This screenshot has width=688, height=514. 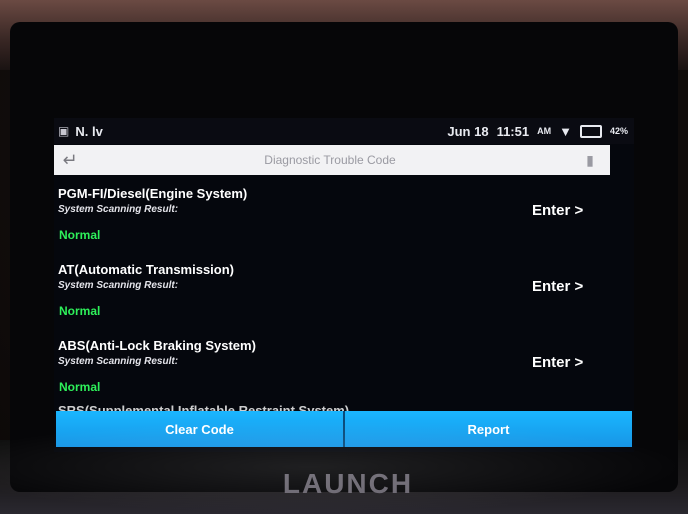 I want to click on battery-level: 42%, so click(x=618, y=131).